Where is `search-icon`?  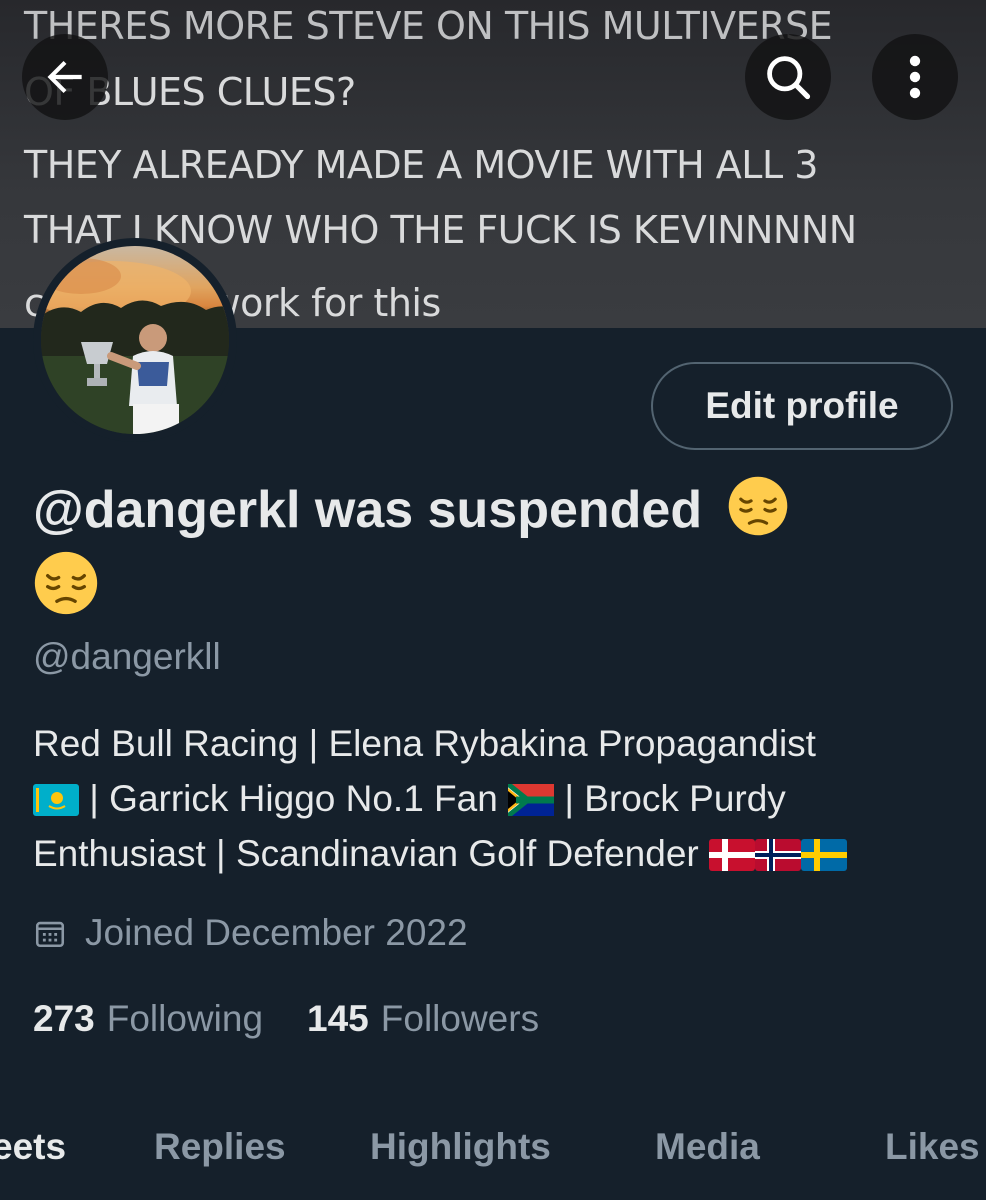
search-icon is located at coordinates (789, 78).